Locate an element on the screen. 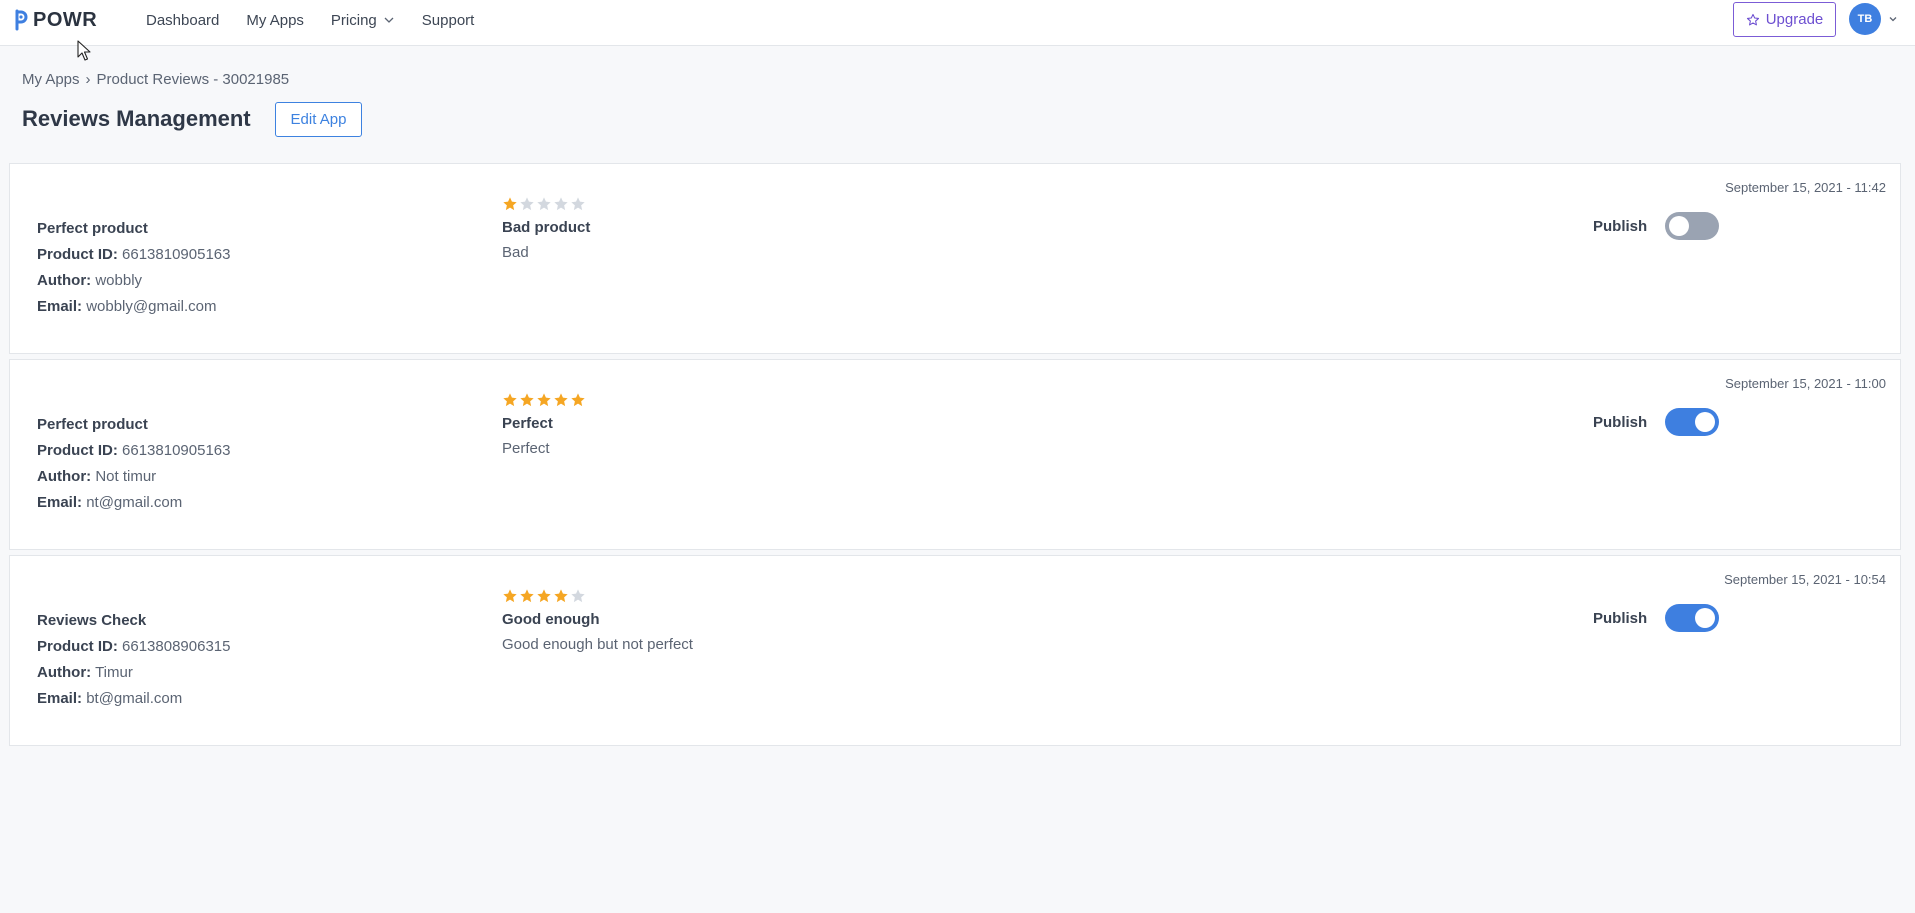 This screenshot has width=1915, height=913. review-title: Bad product is located at coordinates (546, 227).